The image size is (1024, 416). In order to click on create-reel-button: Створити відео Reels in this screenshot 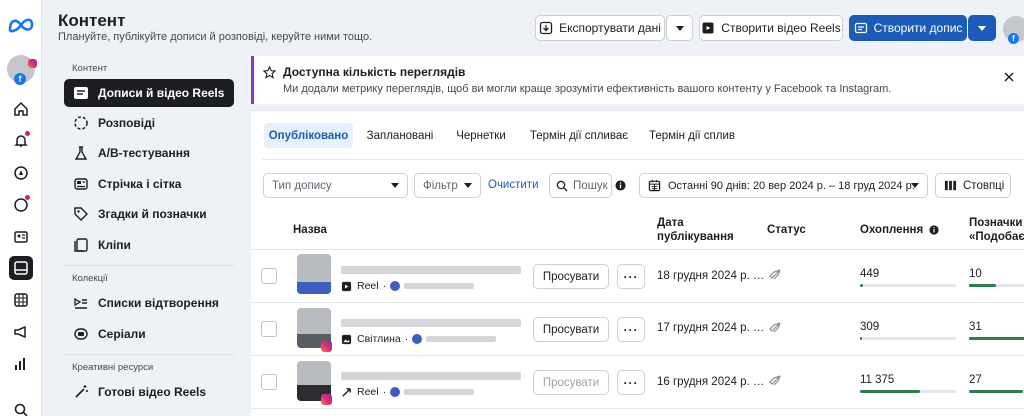, I will do `click(771, 28)`.